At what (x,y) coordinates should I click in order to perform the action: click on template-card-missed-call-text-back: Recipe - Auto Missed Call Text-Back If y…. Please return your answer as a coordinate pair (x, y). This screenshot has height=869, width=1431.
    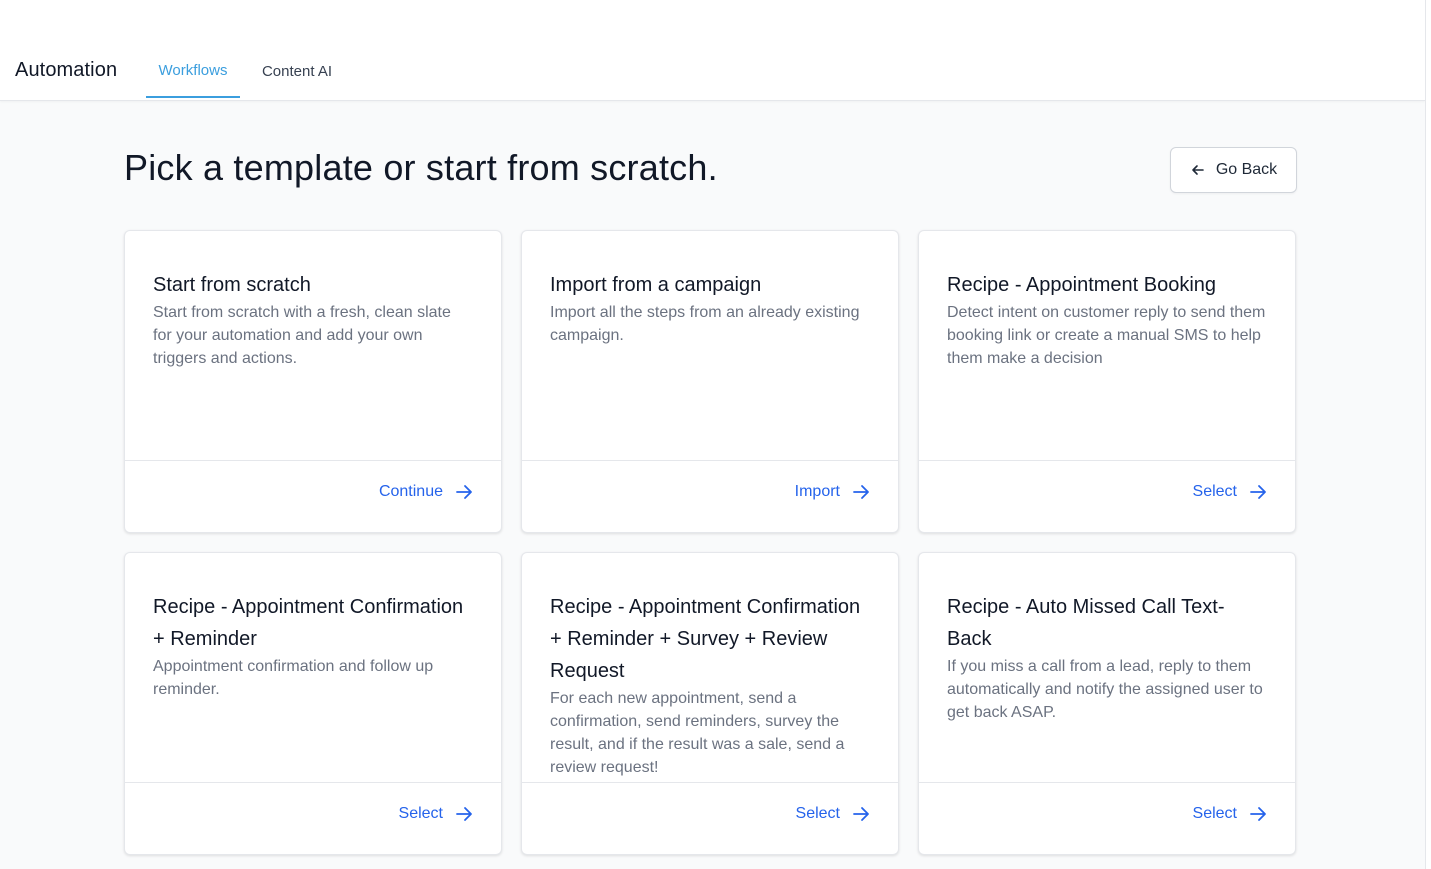
    Looking at the image, I should click on (1107, 703).